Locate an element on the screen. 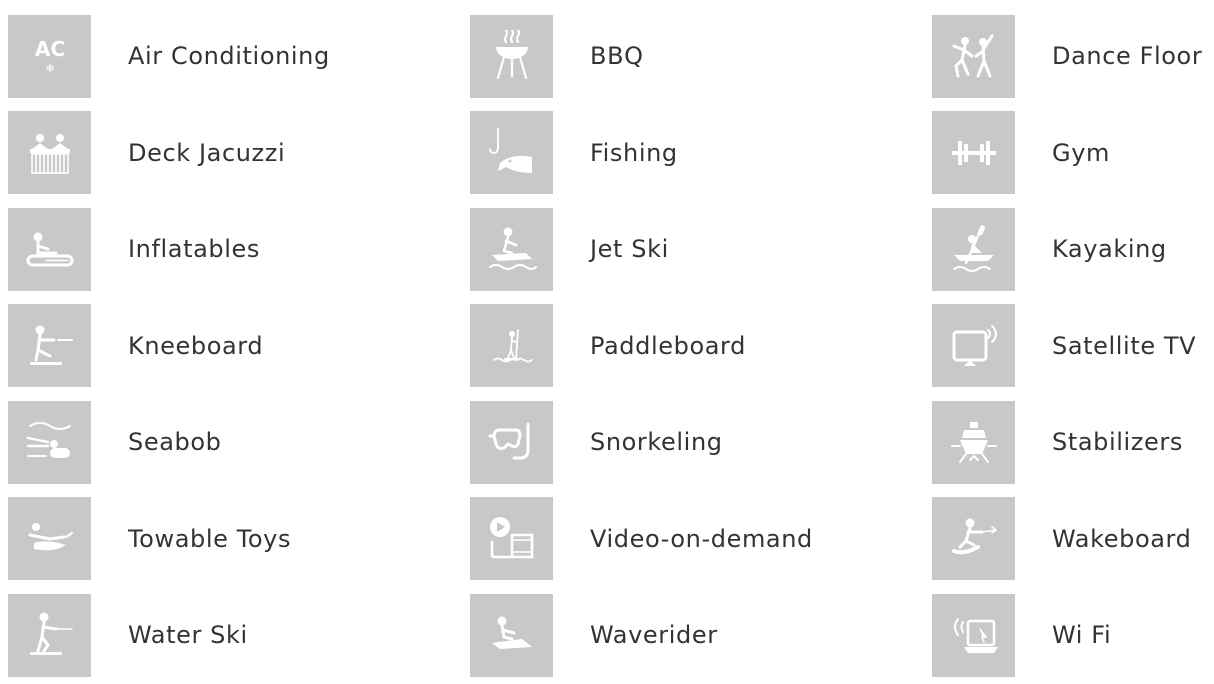 The image size is (1214, 684). amenity-waverider: Waverider is located at coordinates (701, 635).